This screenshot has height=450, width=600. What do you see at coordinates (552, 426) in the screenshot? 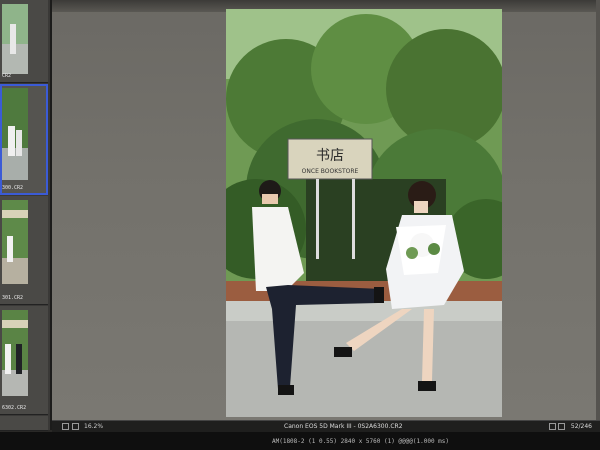
I see `prev-button` at bounding box center [552, 426].